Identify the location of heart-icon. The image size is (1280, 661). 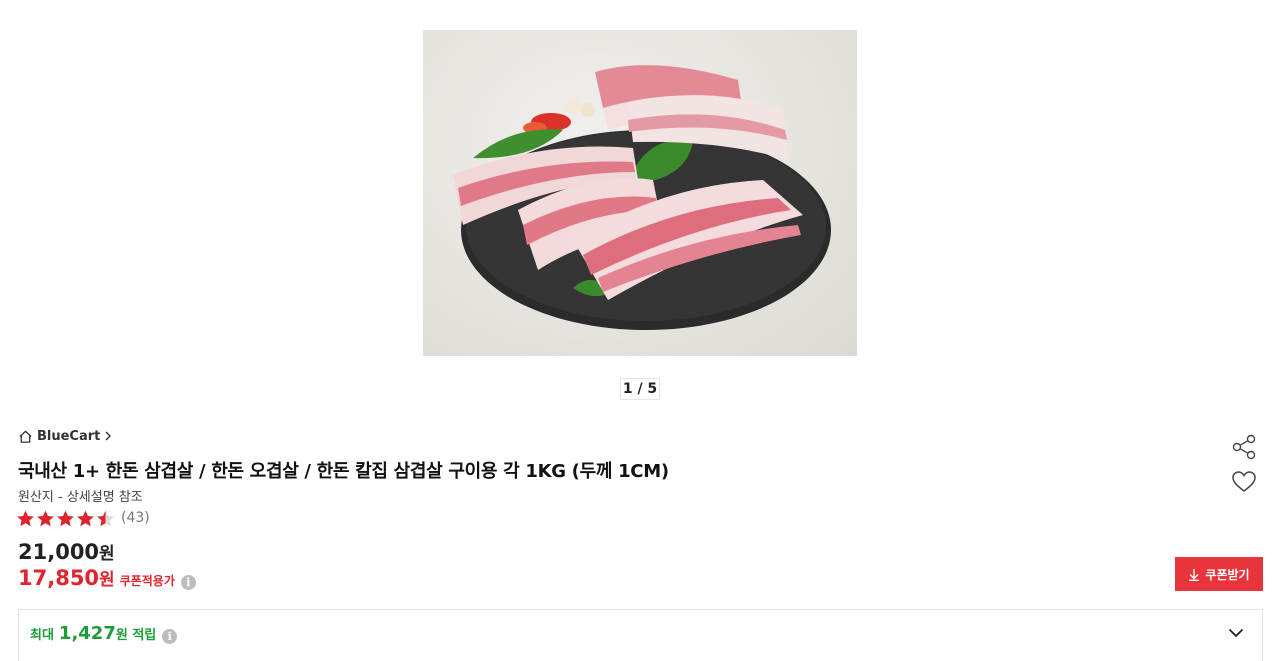
(1244, 482).